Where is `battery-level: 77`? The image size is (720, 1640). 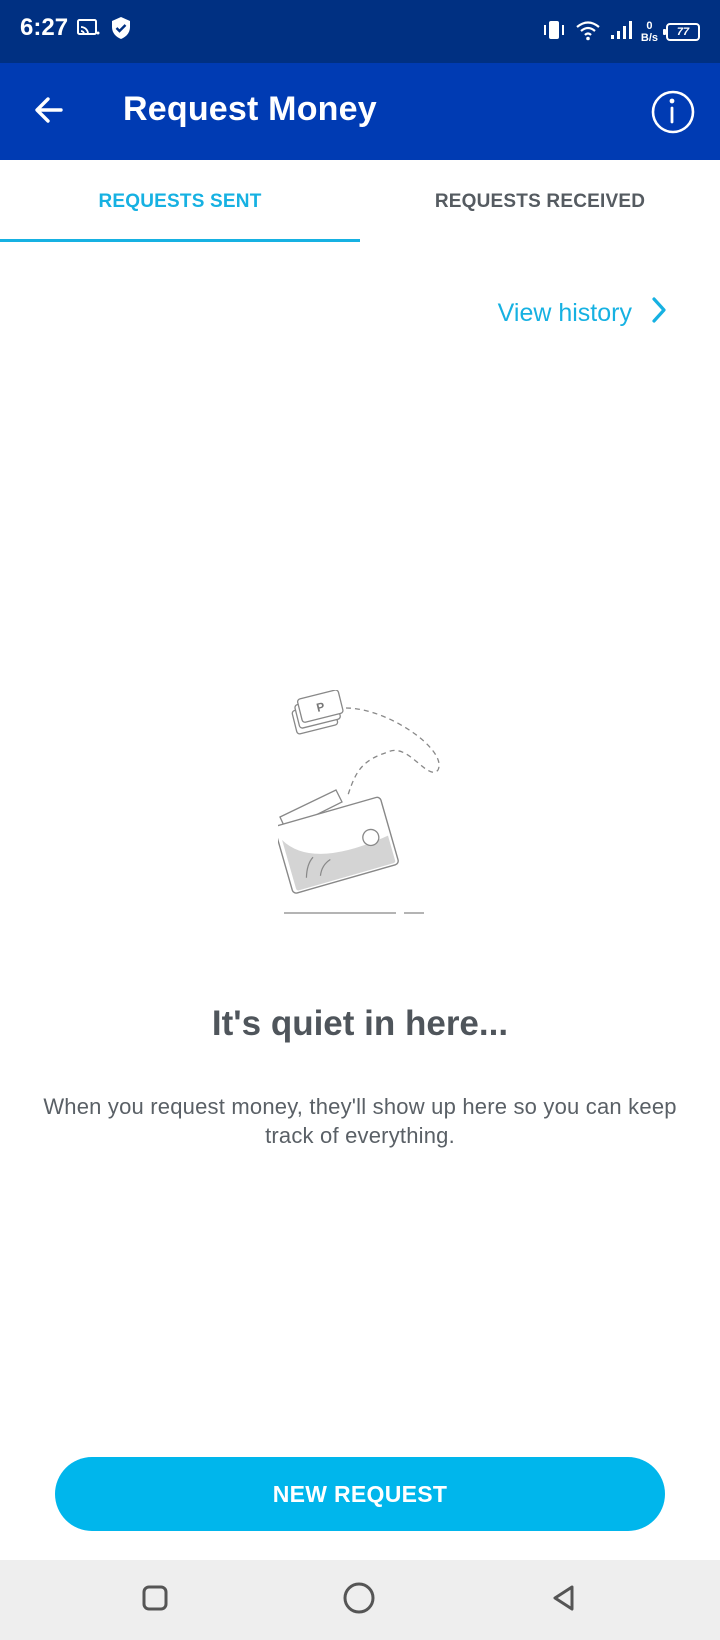
battery-level: 77 is located at coordinates (683, 32).